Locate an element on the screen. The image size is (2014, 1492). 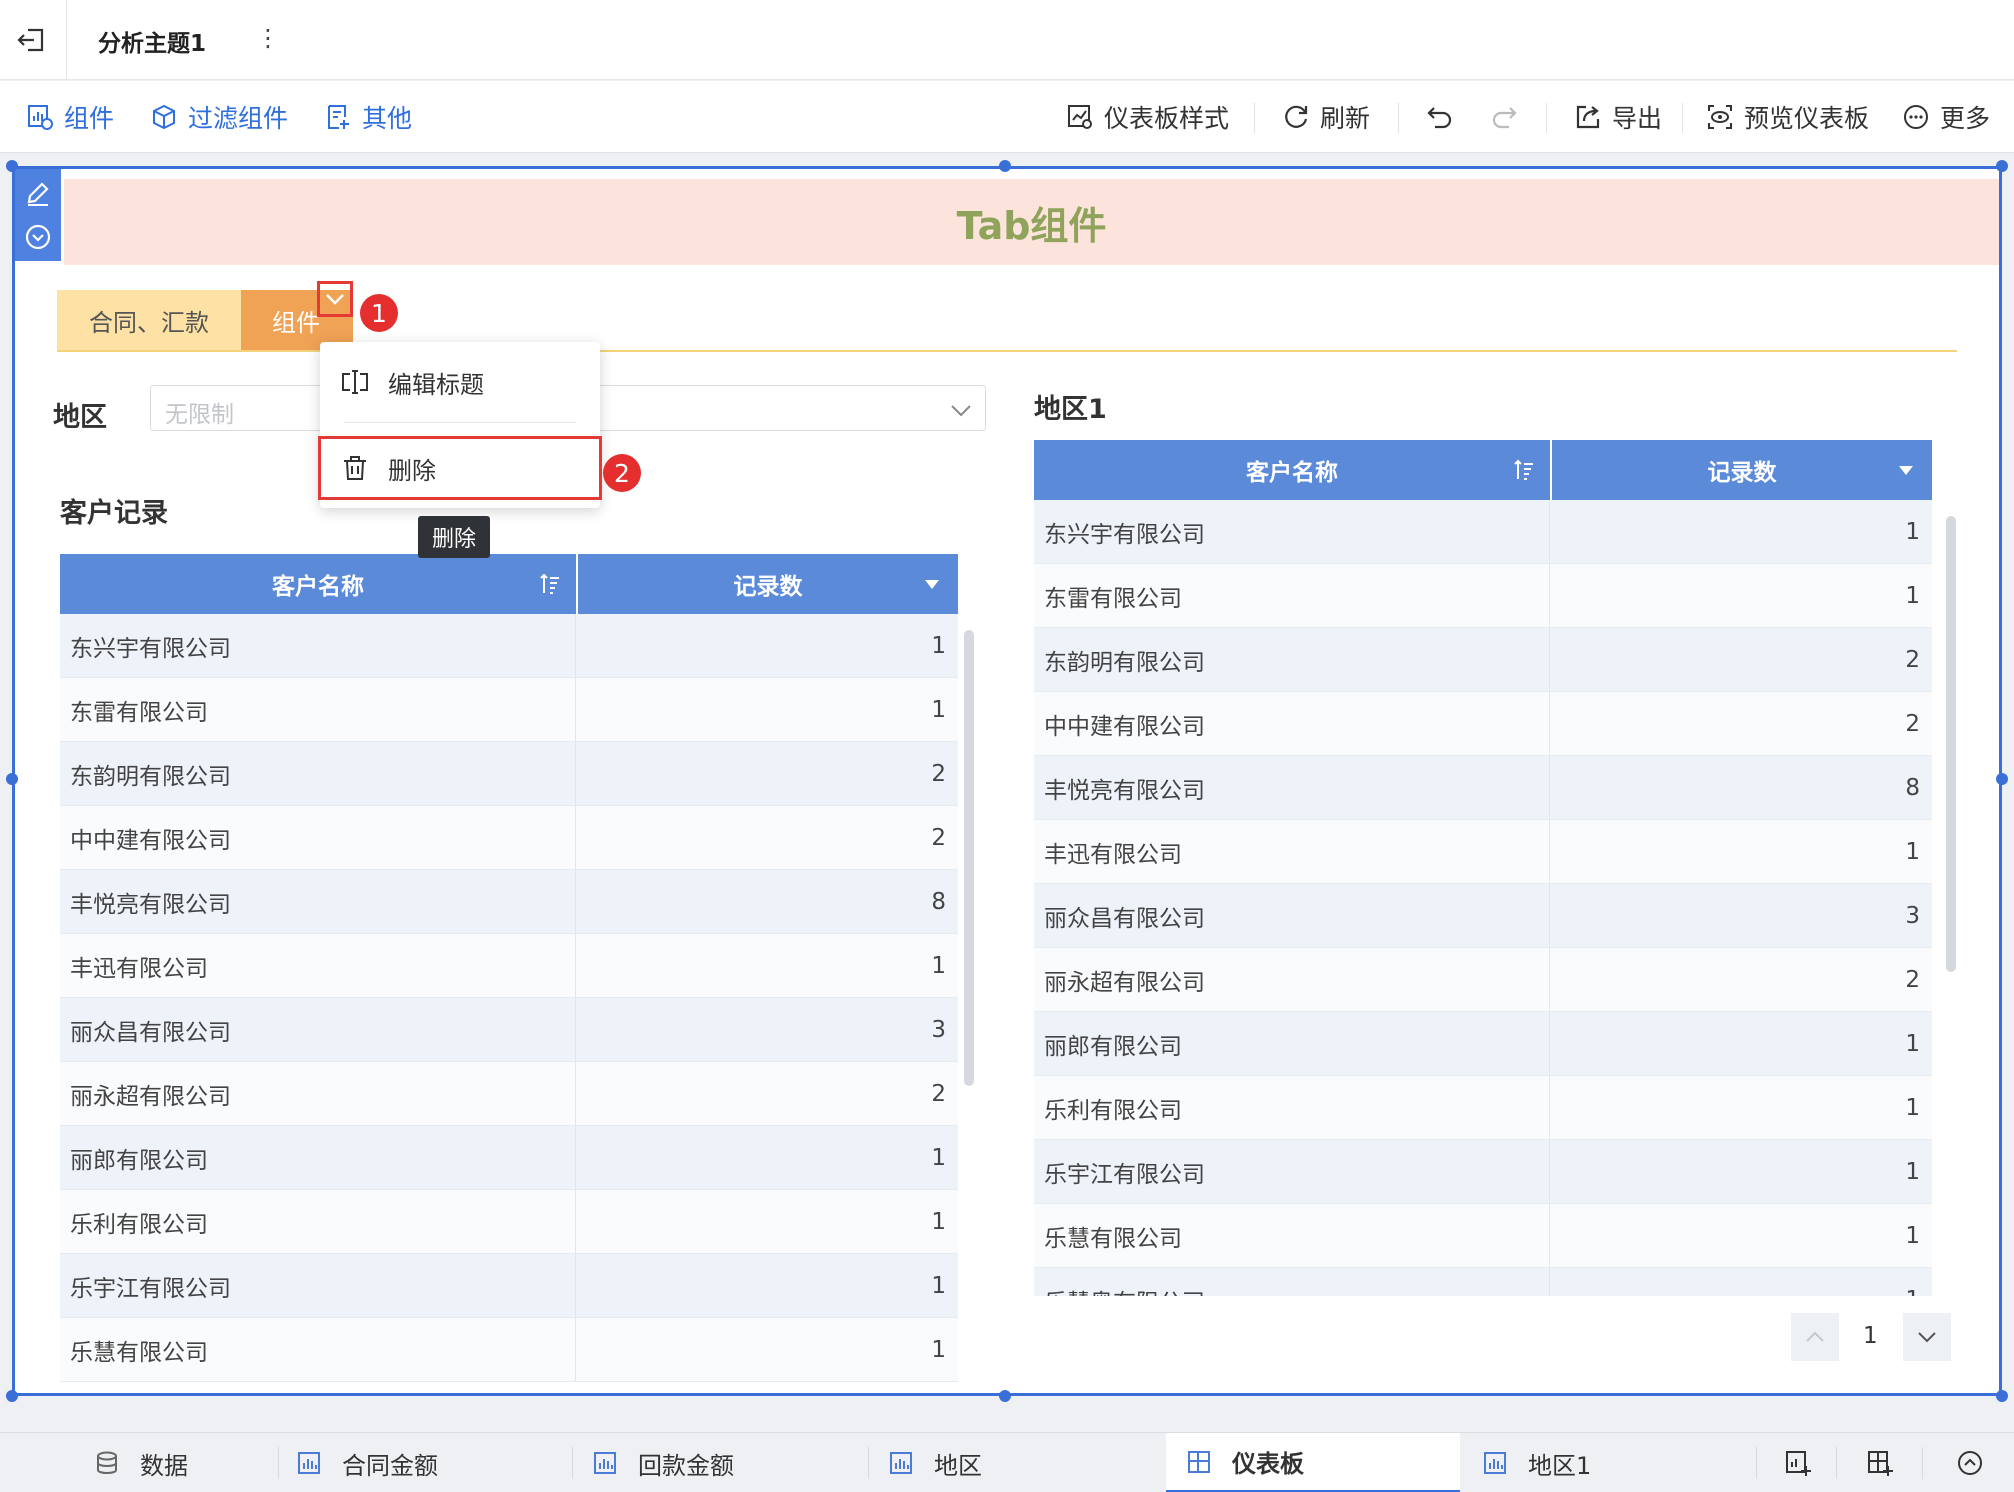
more-button: 更多 is located at coordinates (1946, 117).